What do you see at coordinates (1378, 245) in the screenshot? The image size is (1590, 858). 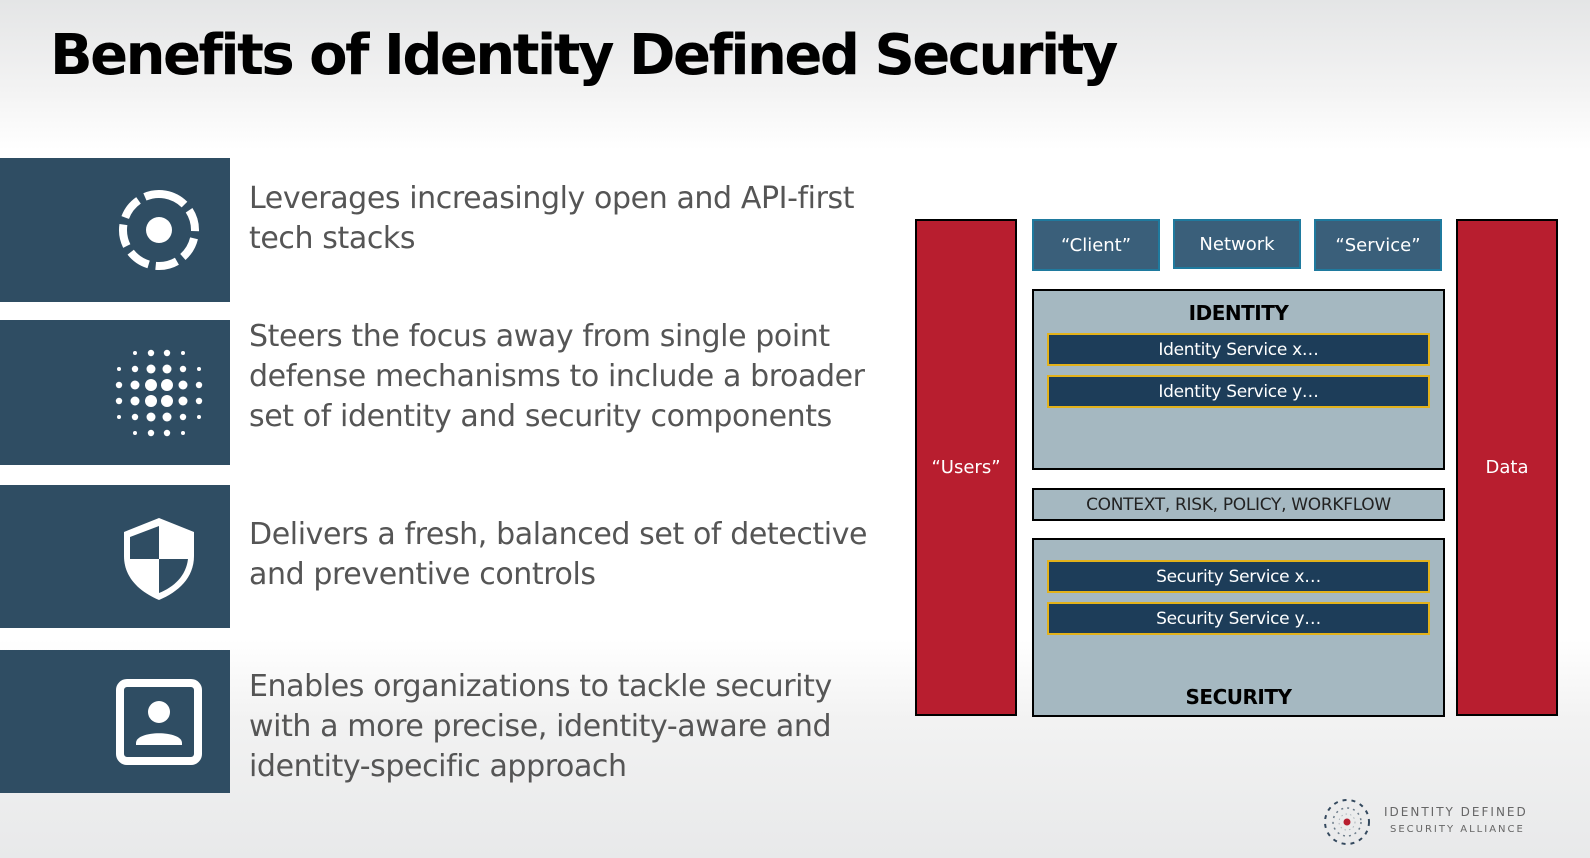 I see `service-box: “Service”` at bounding box center [1378, 245].